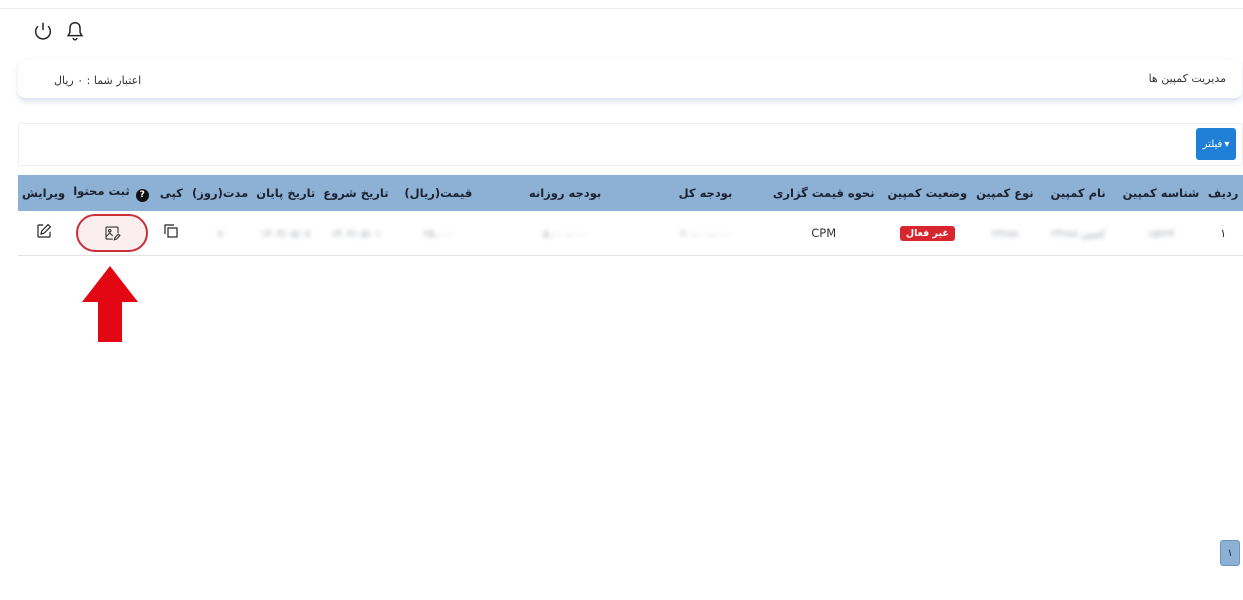 This screenshot has width=1243, height=600. What do you see at coordinates (927, 193) in the screenshot?
I see `col-status: وضعیت کمپین` at bounding box center [927, 193].